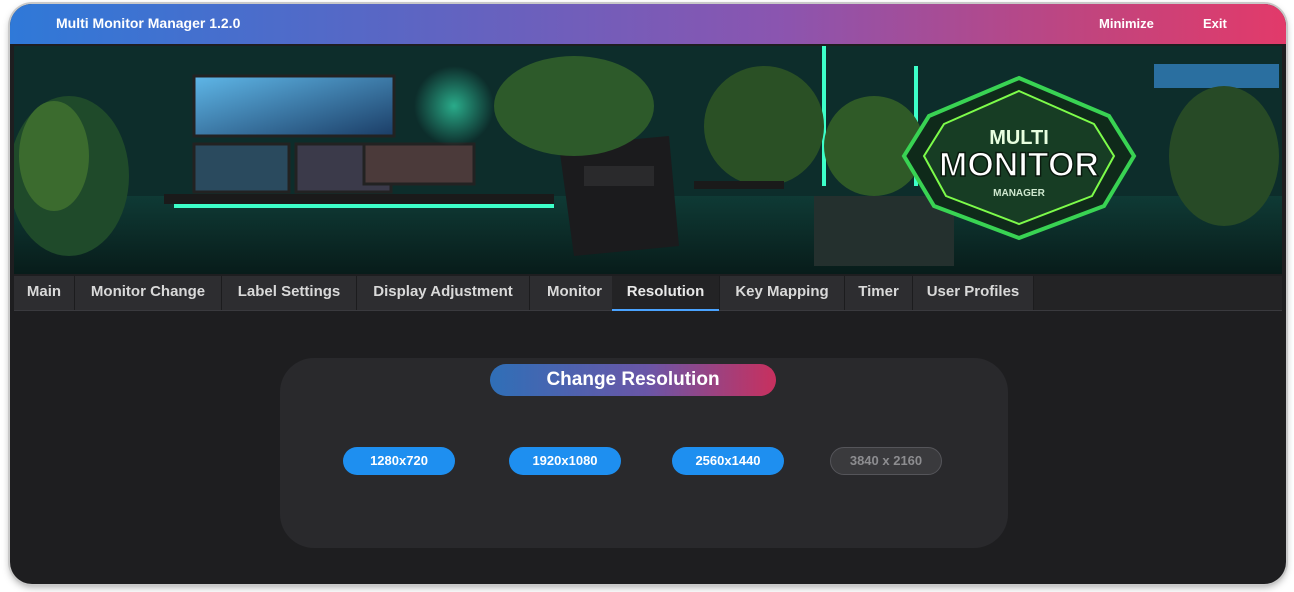 The width and height of the screenshot is (1294, 592). Describe the element at coordinates (1215, 23) in the screenshot. I see `exit-button: Exit` at that location.